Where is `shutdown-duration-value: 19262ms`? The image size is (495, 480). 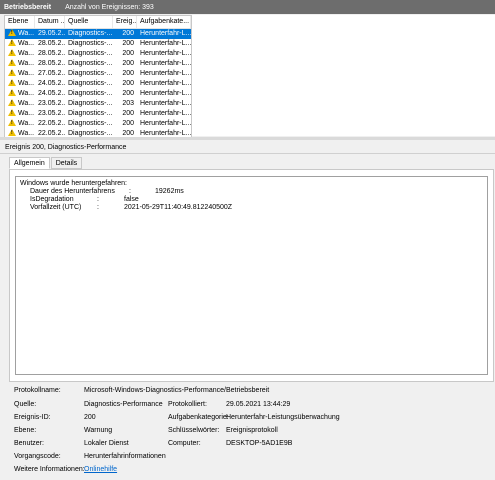 shutdown-duration-value: 19262ms is located at coordinates (169, 191).